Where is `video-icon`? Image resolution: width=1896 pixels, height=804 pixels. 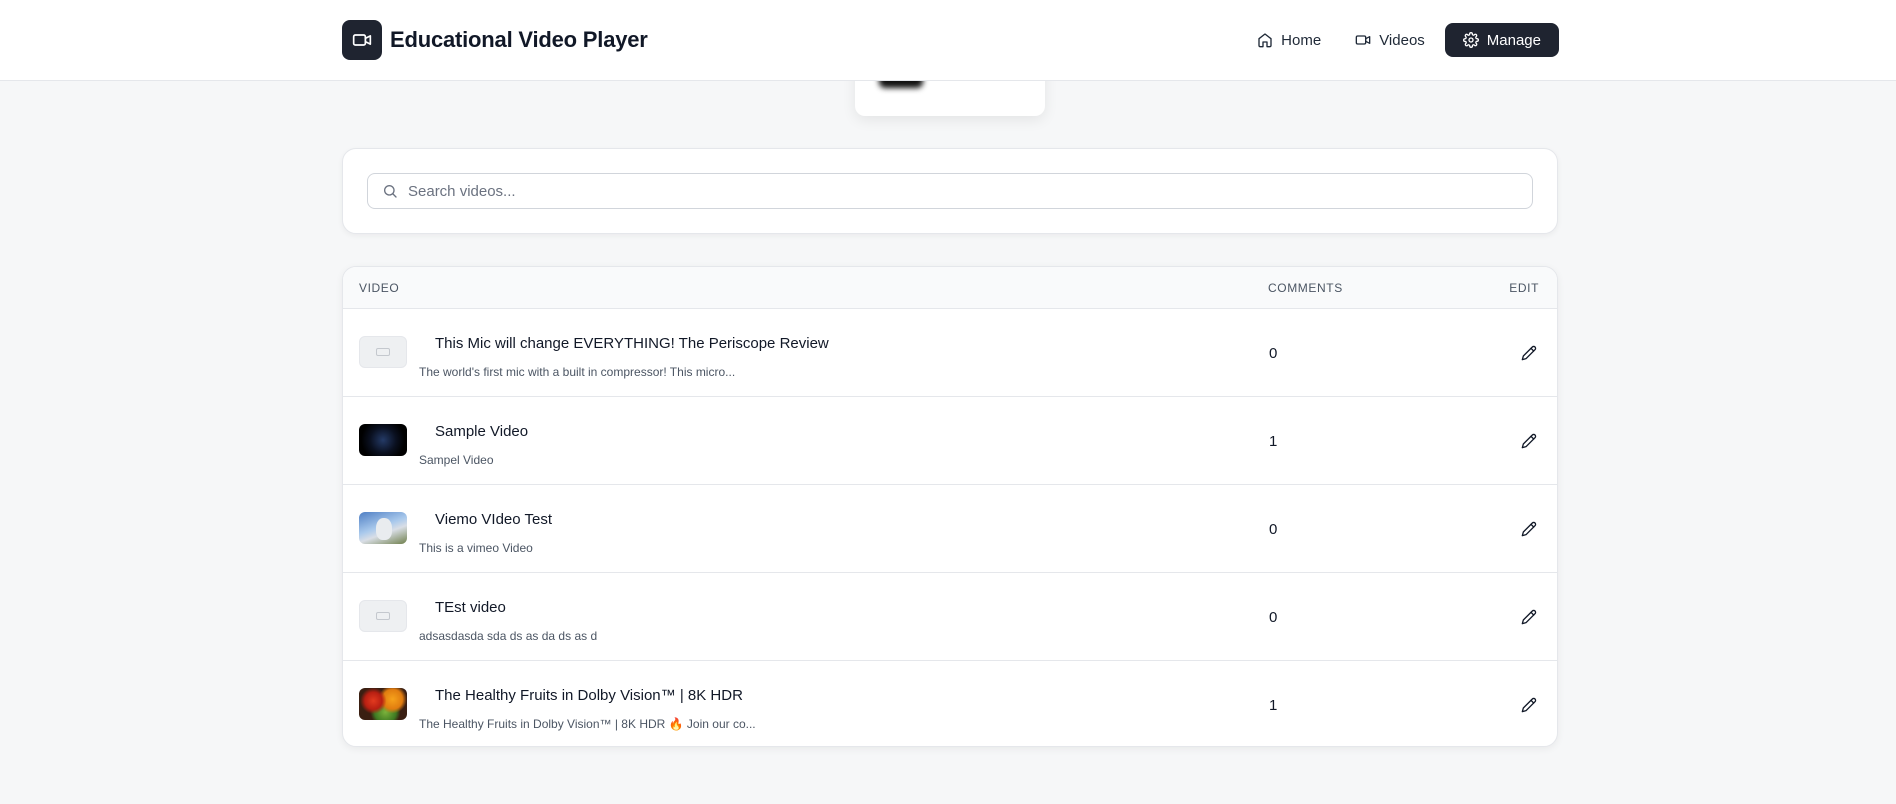
video-icon is located at coordinates (1363, 40).